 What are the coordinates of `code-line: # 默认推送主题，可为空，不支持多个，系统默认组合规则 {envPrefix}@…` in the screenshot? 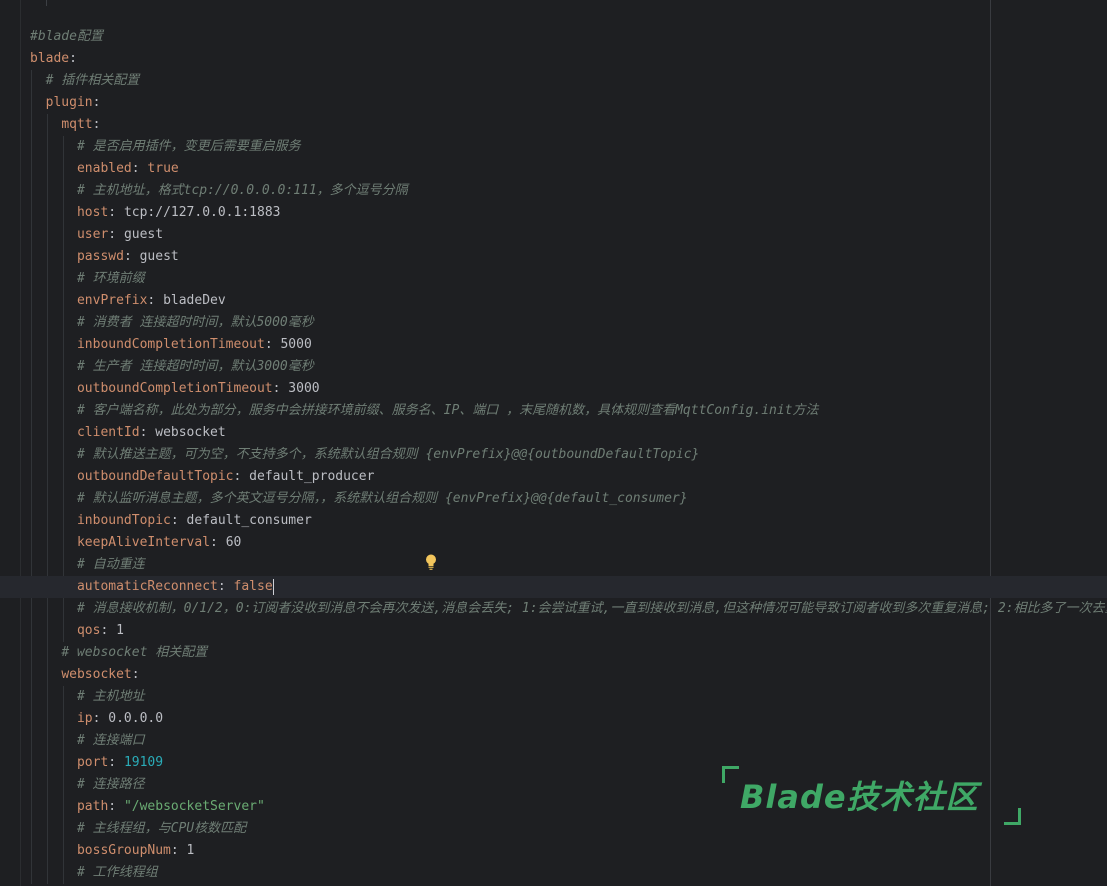 It's located at (553, 455).